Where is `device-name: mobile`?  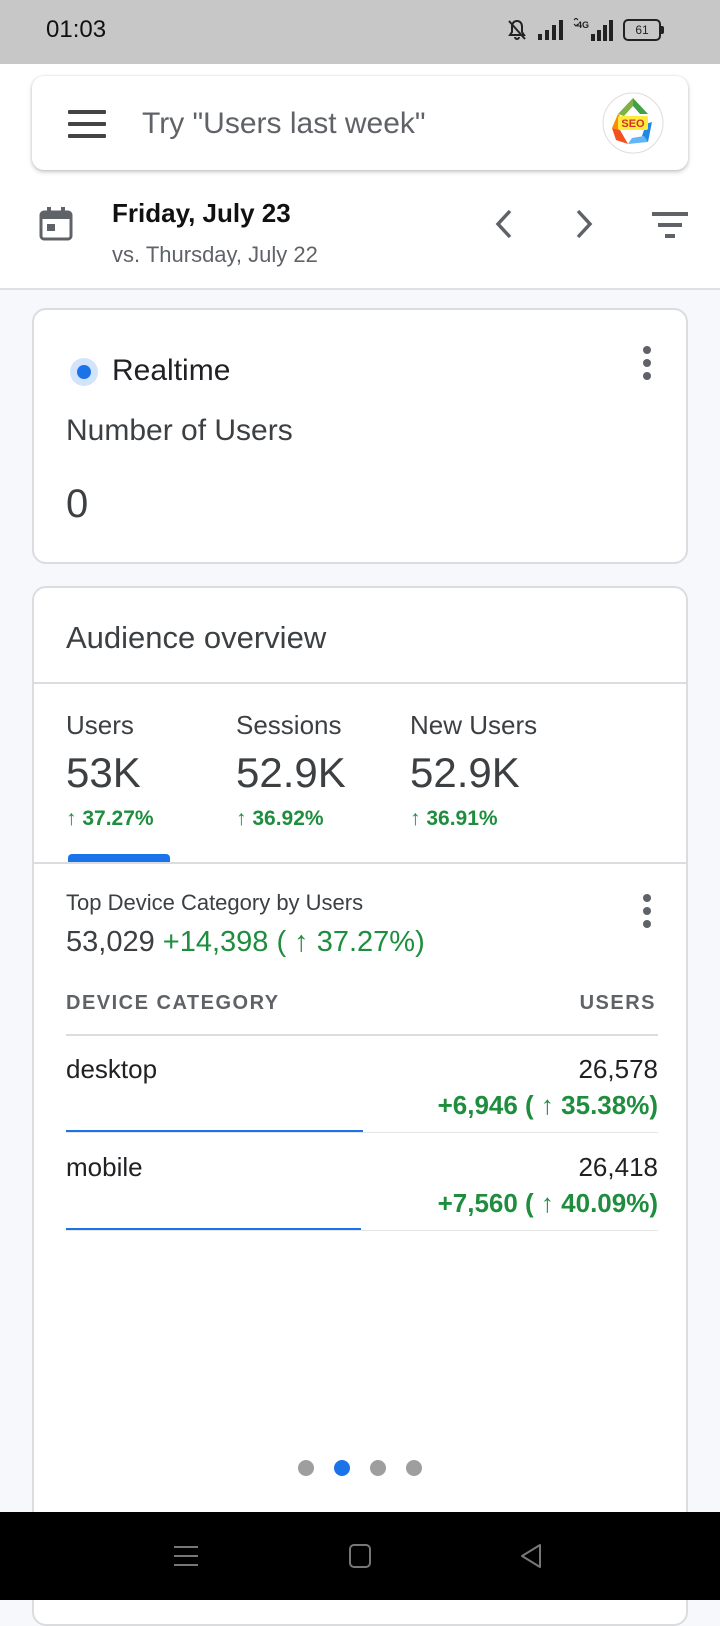 device-name: mobile is located at coordinates (104, 1167).